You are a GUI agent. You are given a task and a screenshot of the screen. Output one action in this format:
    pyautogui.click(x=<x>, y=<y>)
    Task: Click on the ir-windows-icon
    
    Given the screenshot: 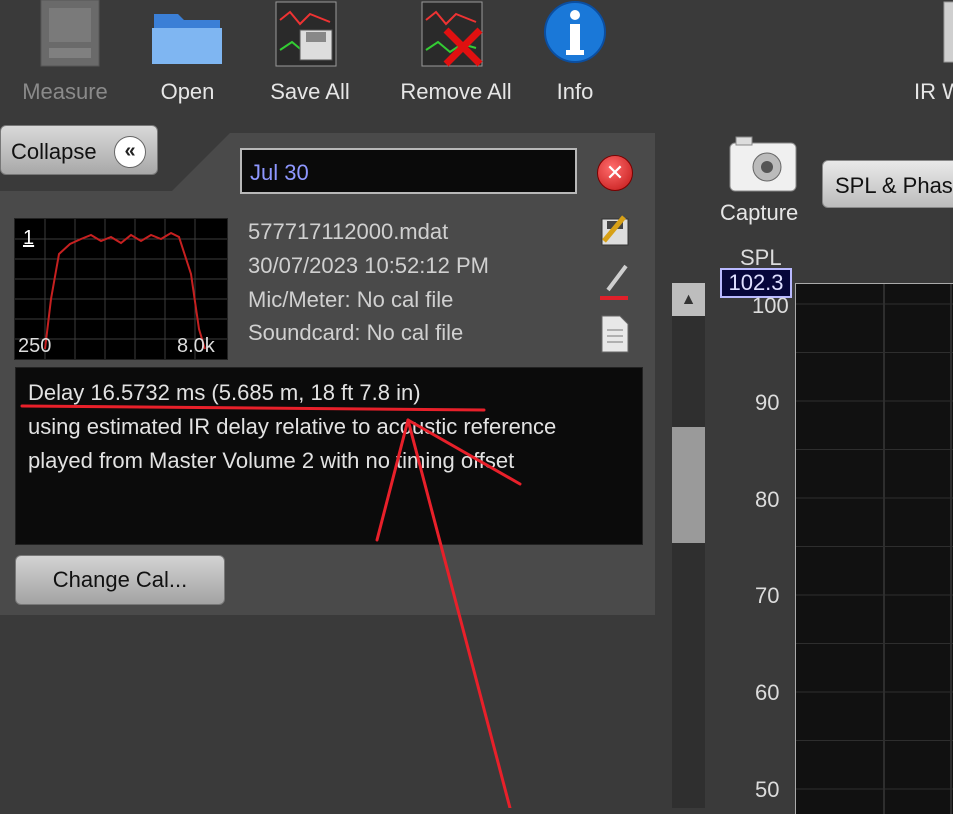 What is the action you would take?
    pyautogui.click(x=948, y=32)
    